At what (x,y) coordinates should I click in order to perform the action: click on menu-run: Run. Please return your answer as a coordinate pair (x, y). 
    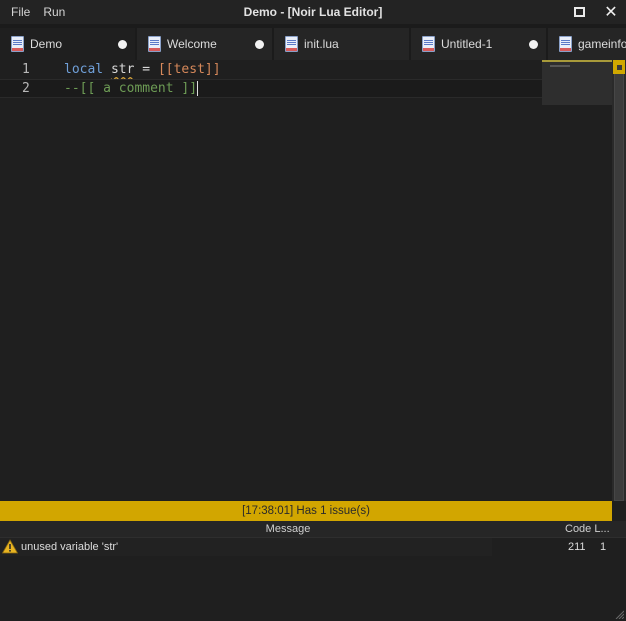
    Looking at the image, I should click on (55, 12).